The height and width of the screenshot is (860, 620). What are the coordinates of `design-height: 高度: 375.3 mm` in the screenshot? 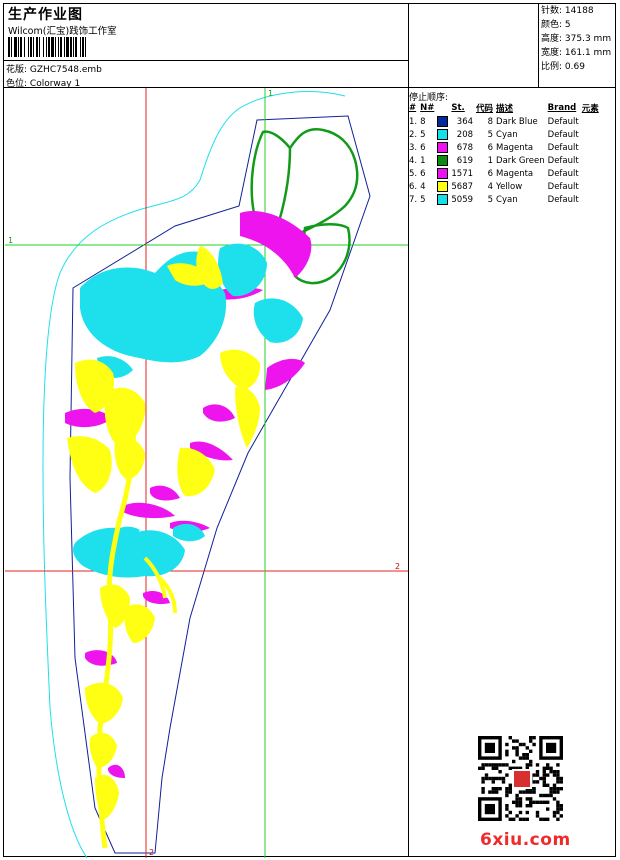 It's located at (576, 39).